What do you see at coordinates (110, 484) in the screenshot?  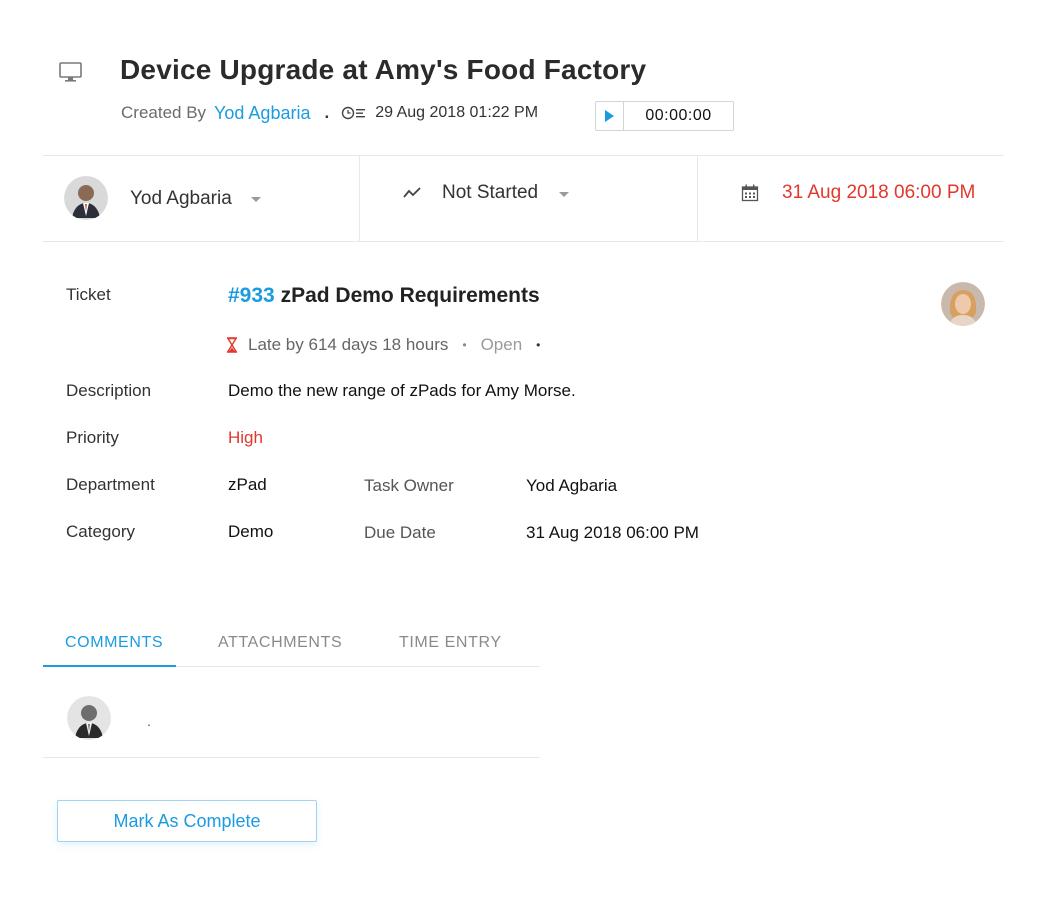 I see `department-label: Department` at bounding box center [110, 484].